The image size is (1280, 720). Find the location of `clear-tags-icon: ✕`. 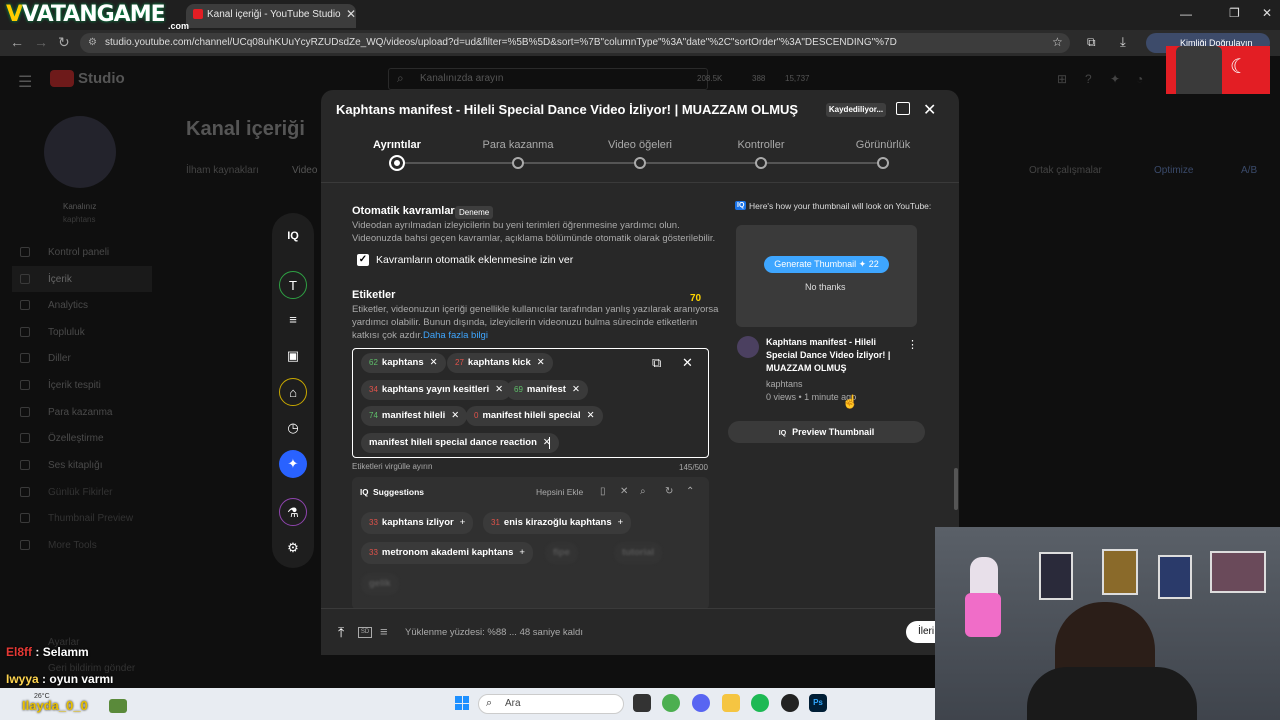

clear-tags-icon: ✕ is located at coordinates (687, 363).